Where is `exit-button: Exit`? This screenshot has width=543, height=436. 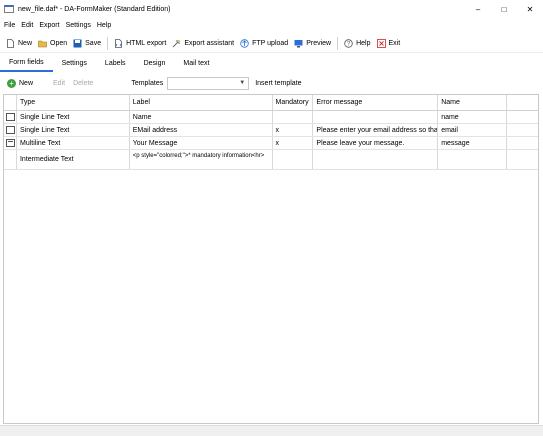
exit-button: Exit is located at coordinates (389, 43).